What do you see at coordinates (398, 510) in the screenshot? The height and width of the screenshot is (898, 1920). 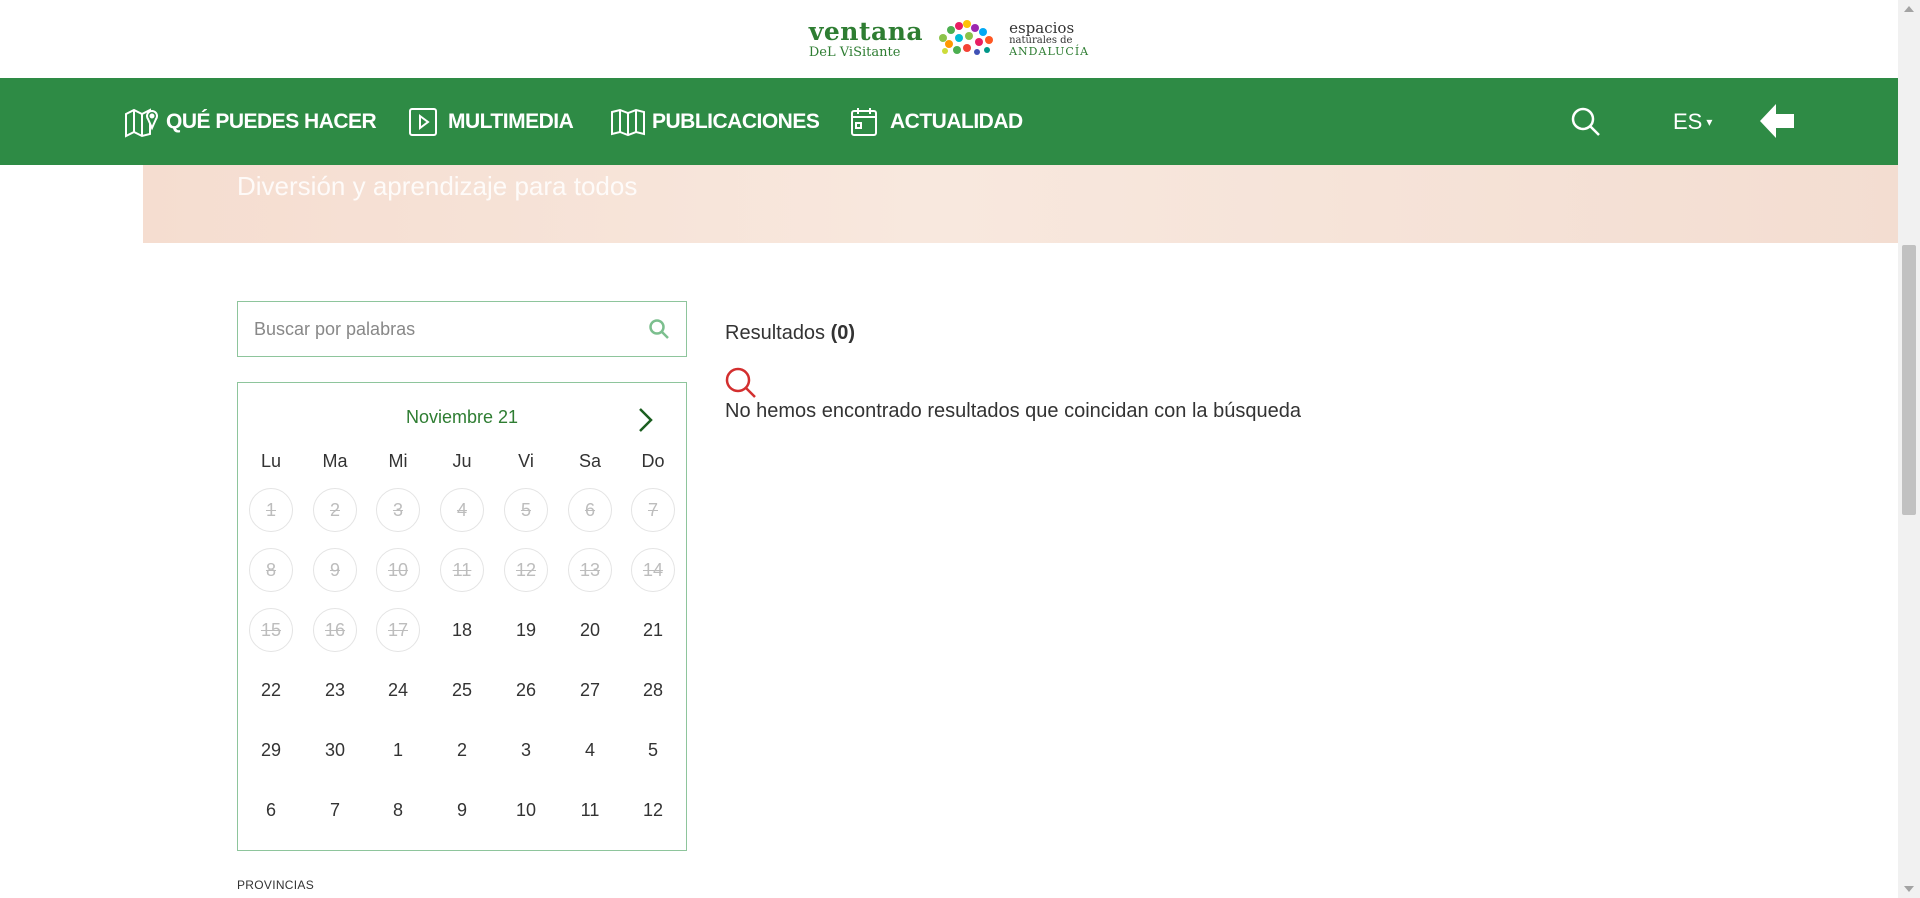 I see `calendar-day-disabled: 3` at bounding box center [398, 510].